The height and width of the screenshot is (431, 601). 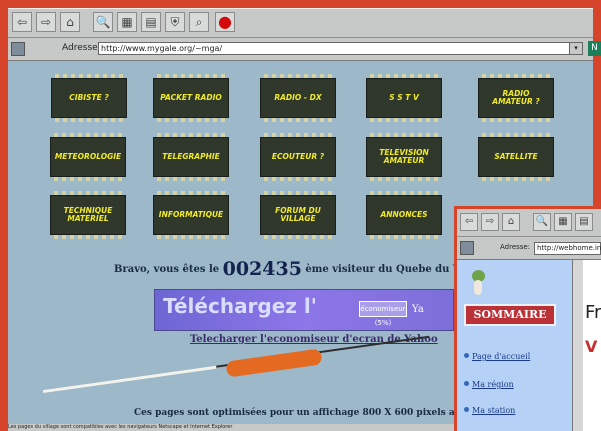 What do you see at coordinates (510, 315) in the screenshot?
I see `sommaire-button: SOMMAIRE` at bounding box center [510, 315].